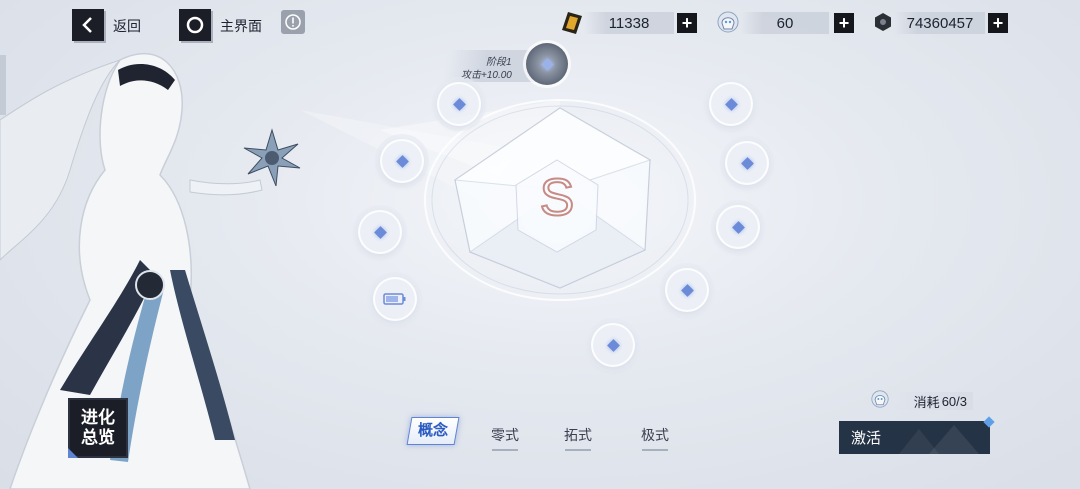 The height and width of the screenshot is (489, 1080). I want to click on button-pattern, so click(939, 439).